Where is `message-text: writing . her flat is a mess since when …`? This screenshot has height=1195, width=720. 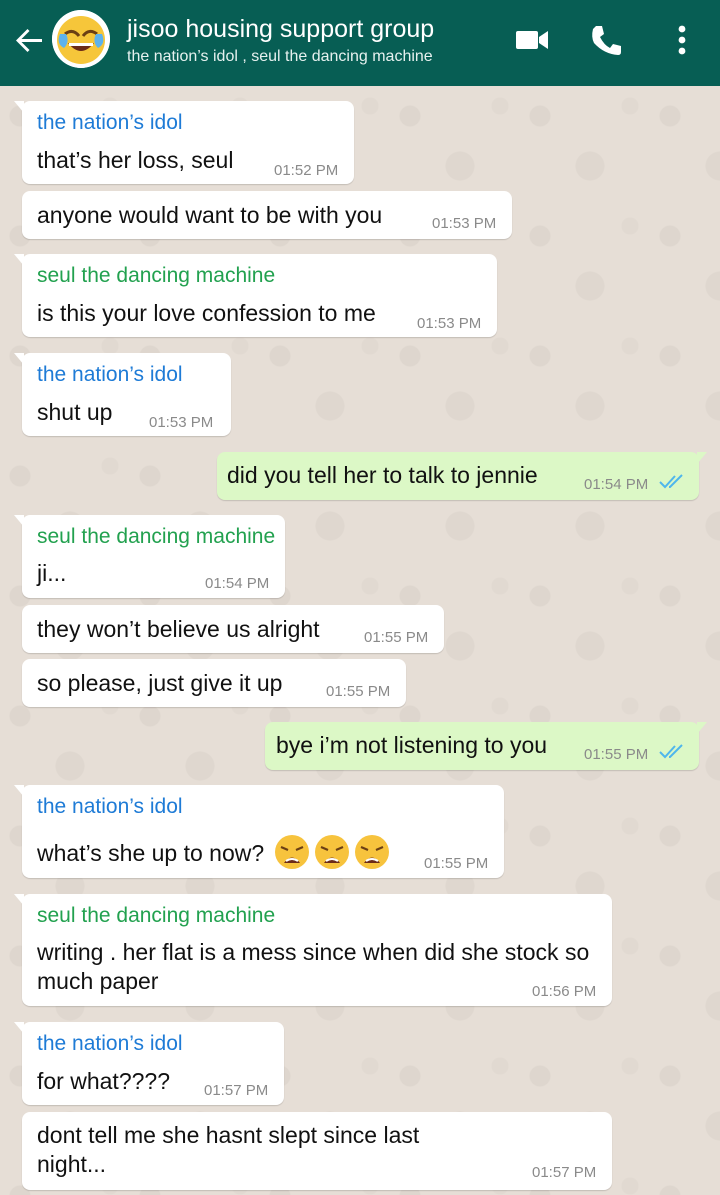 message-text: writing . her flat is a mess since when … is located at coordinates (313, 966).